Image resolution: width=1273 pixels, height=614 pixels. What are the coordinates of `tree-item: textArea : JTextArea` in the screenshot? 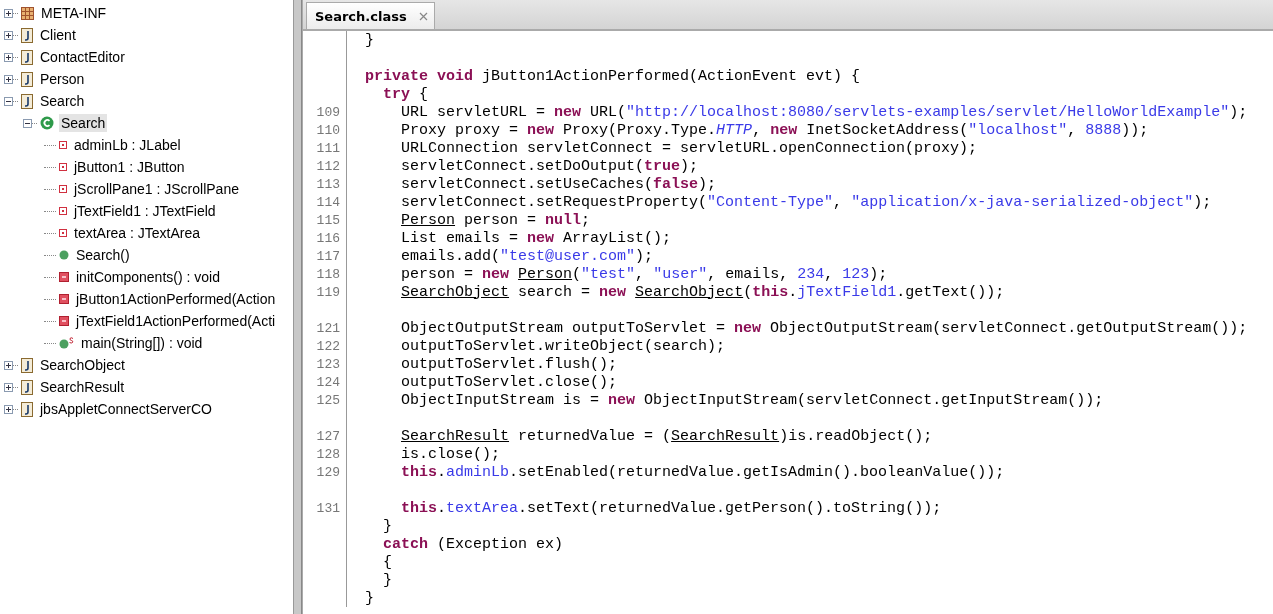 It's located at (137, 233).